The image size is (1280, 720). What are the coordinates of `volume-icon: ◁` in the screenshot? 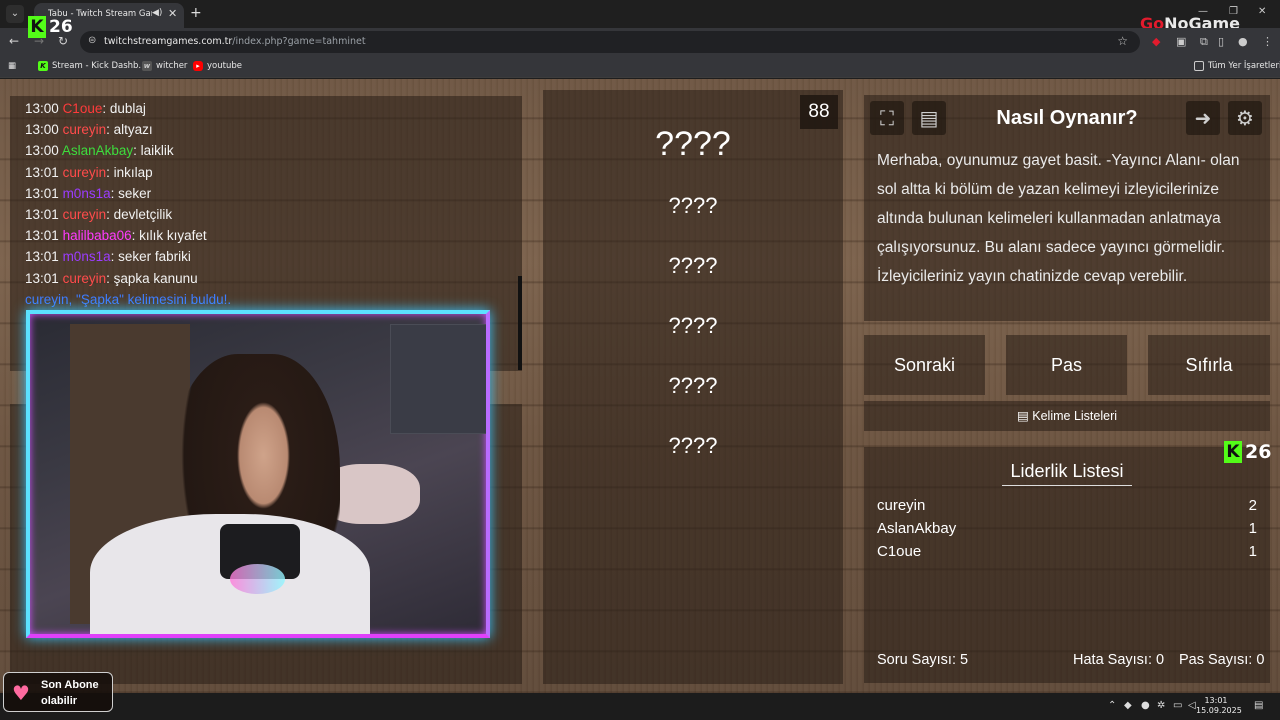 It's located at (1192, 705).